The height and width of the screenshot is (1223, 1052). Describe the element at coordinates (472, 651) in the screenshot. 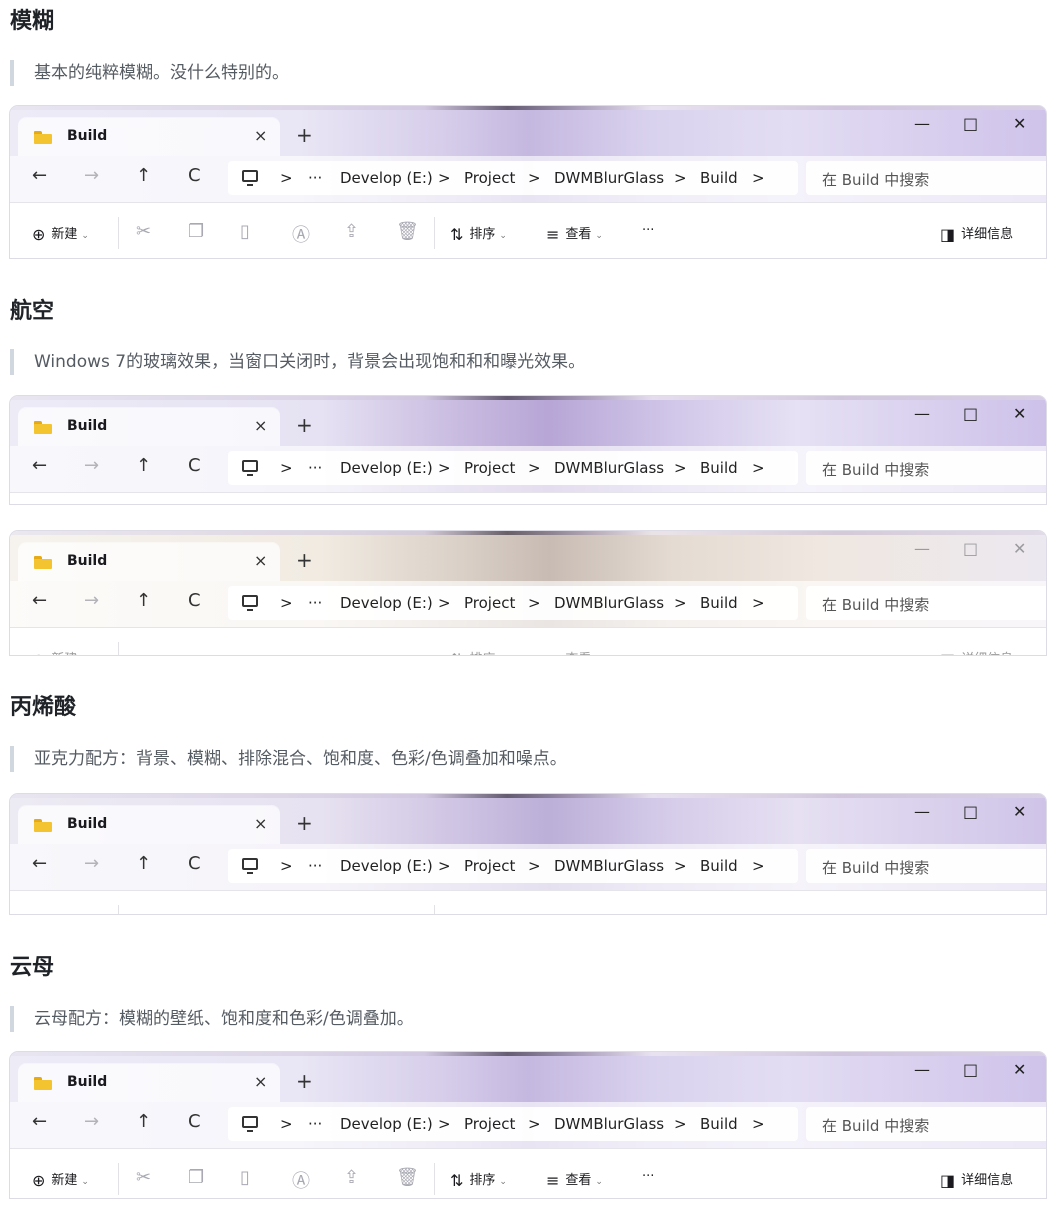

I see `sort-button: ⇅排序` at that location.